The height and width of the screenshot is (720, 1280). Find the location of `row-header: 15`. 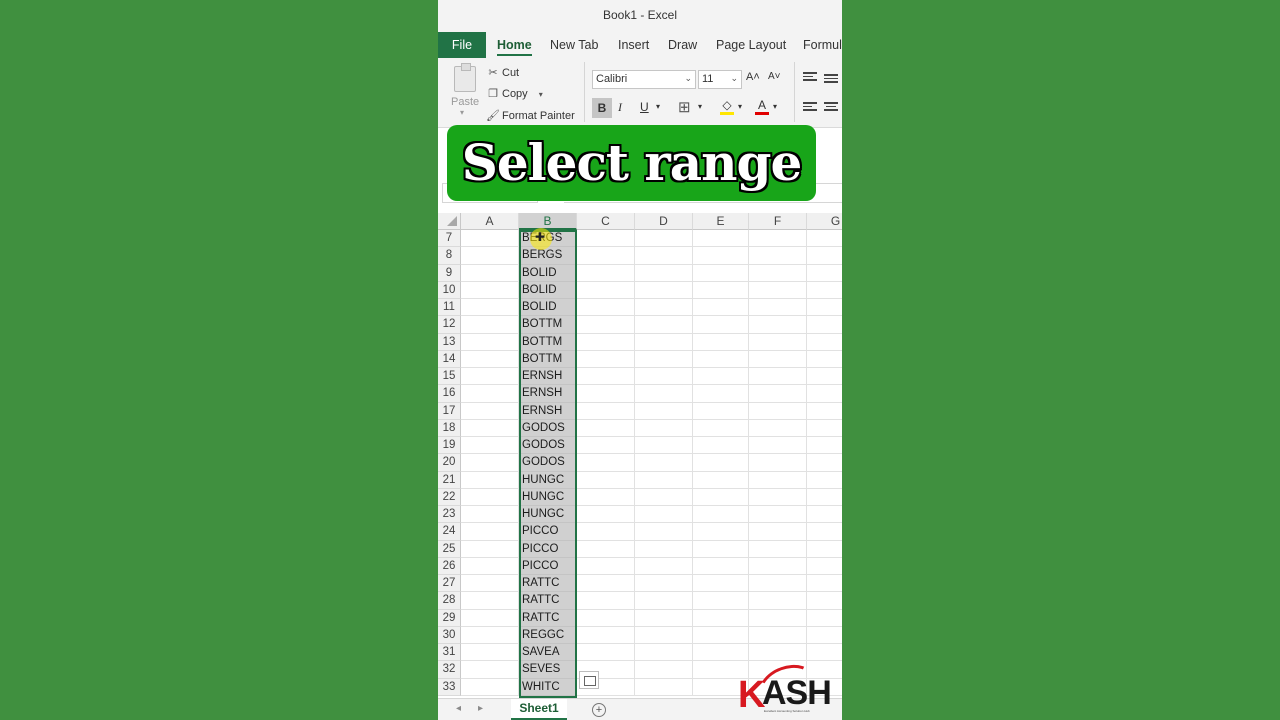

row-header: 15 is located at coordinates (449, 377).